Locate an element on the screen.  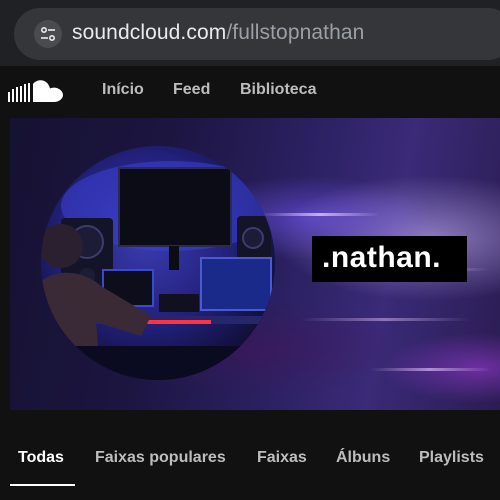
tune-icon is located at coordinates (48, 34).